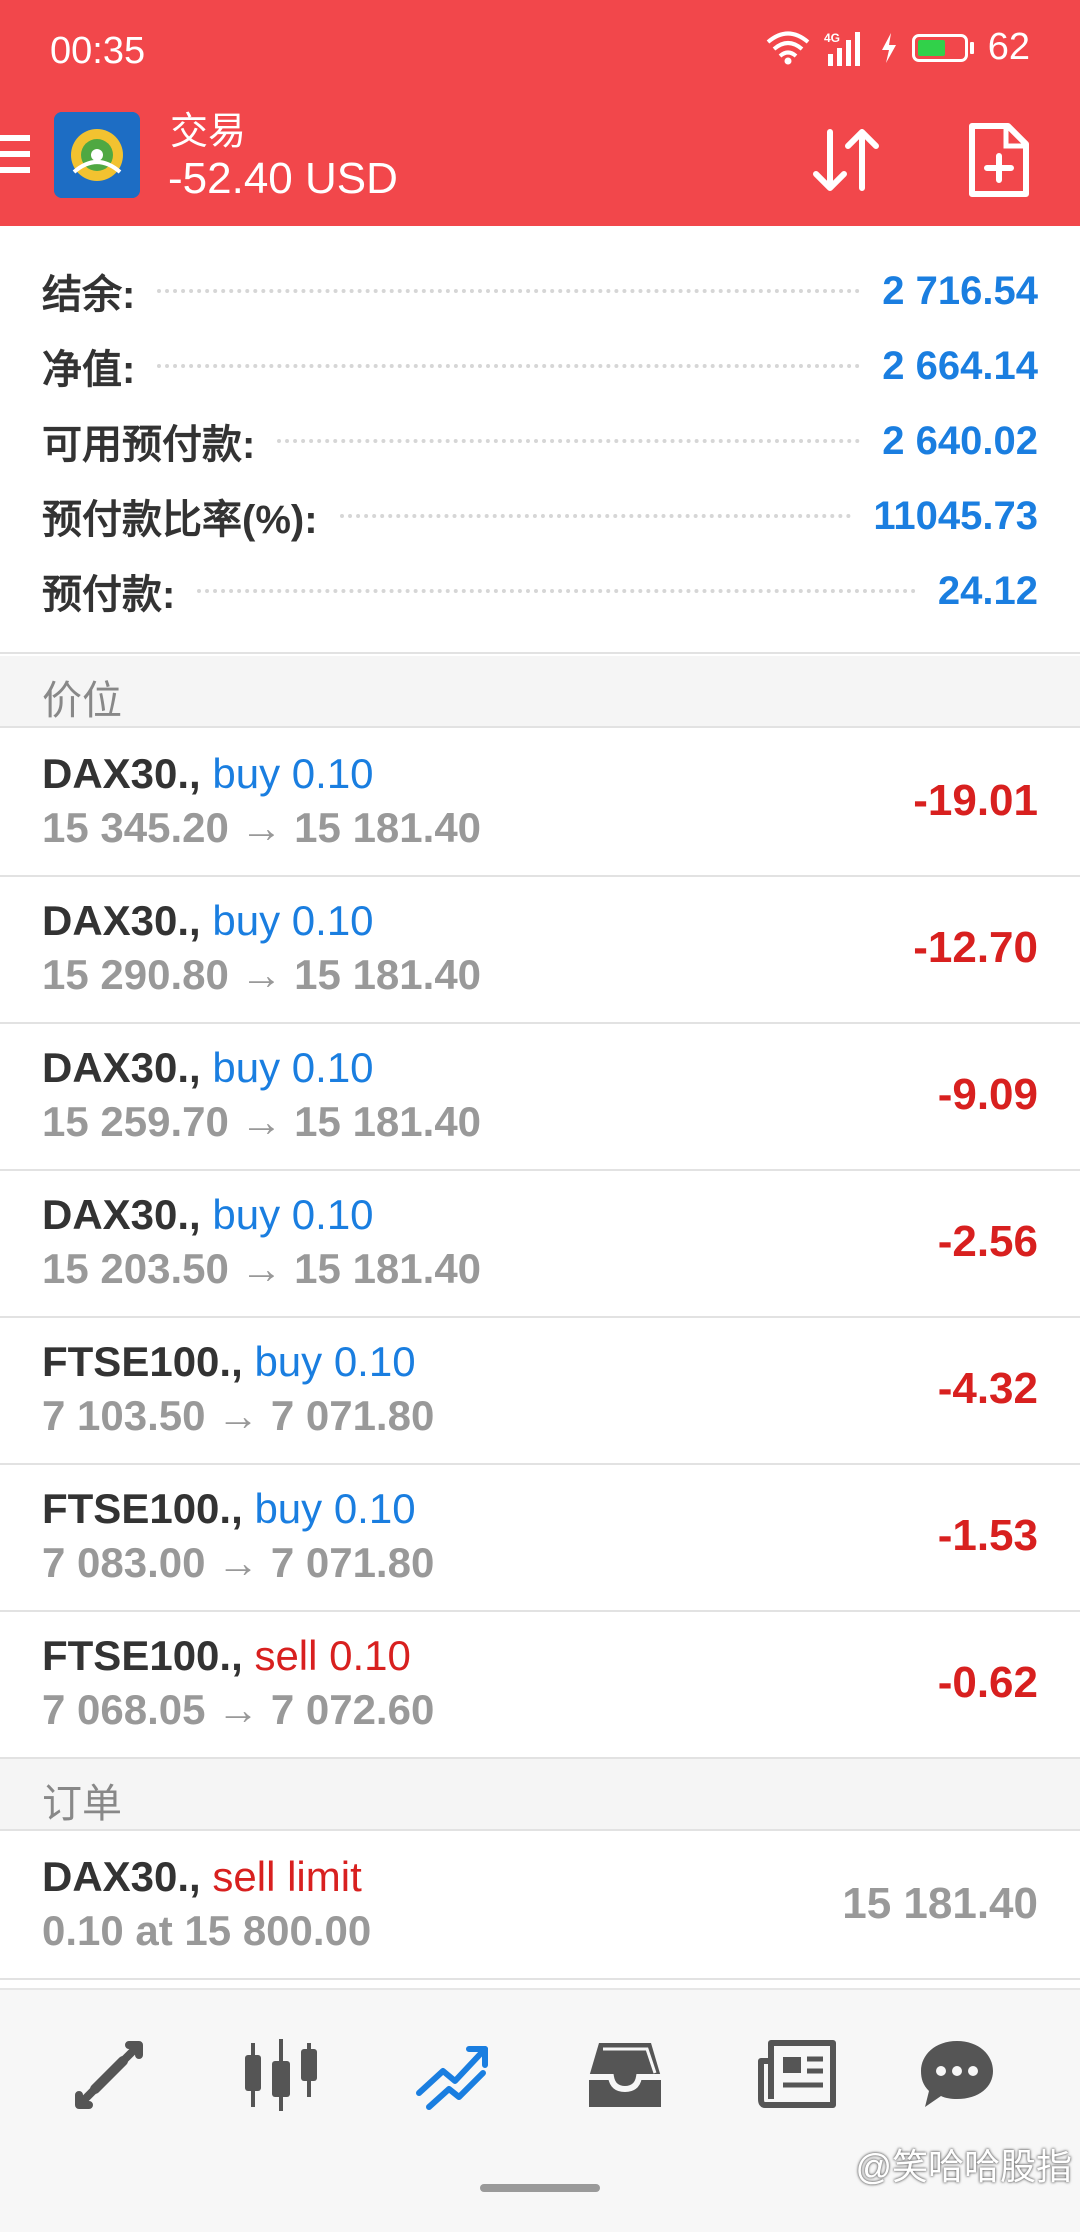 Image resolution: width=1080 pixels, height=2232 pixels. What do you see at coordinates (453, 2075) in the screenshot?
I see `trade-icon` at bounding box center [453, 2075].